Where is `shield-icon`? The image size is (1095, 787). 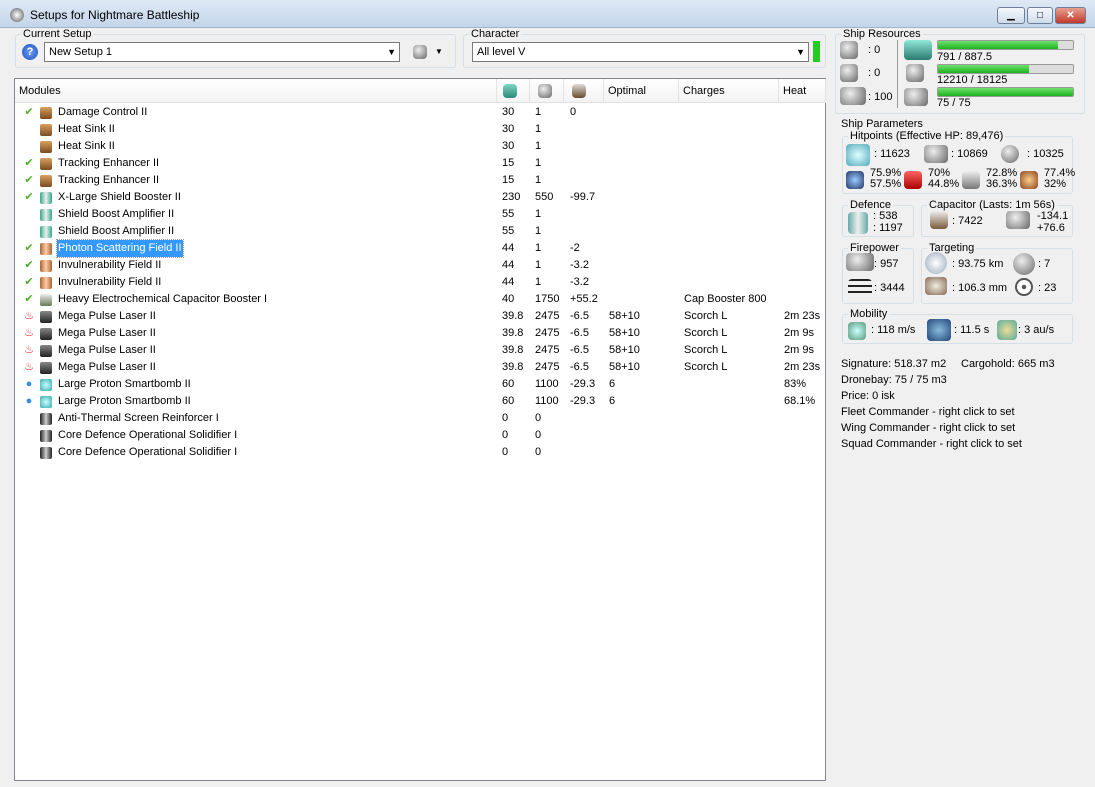 shield-icon is located at coordinates (858, 155).